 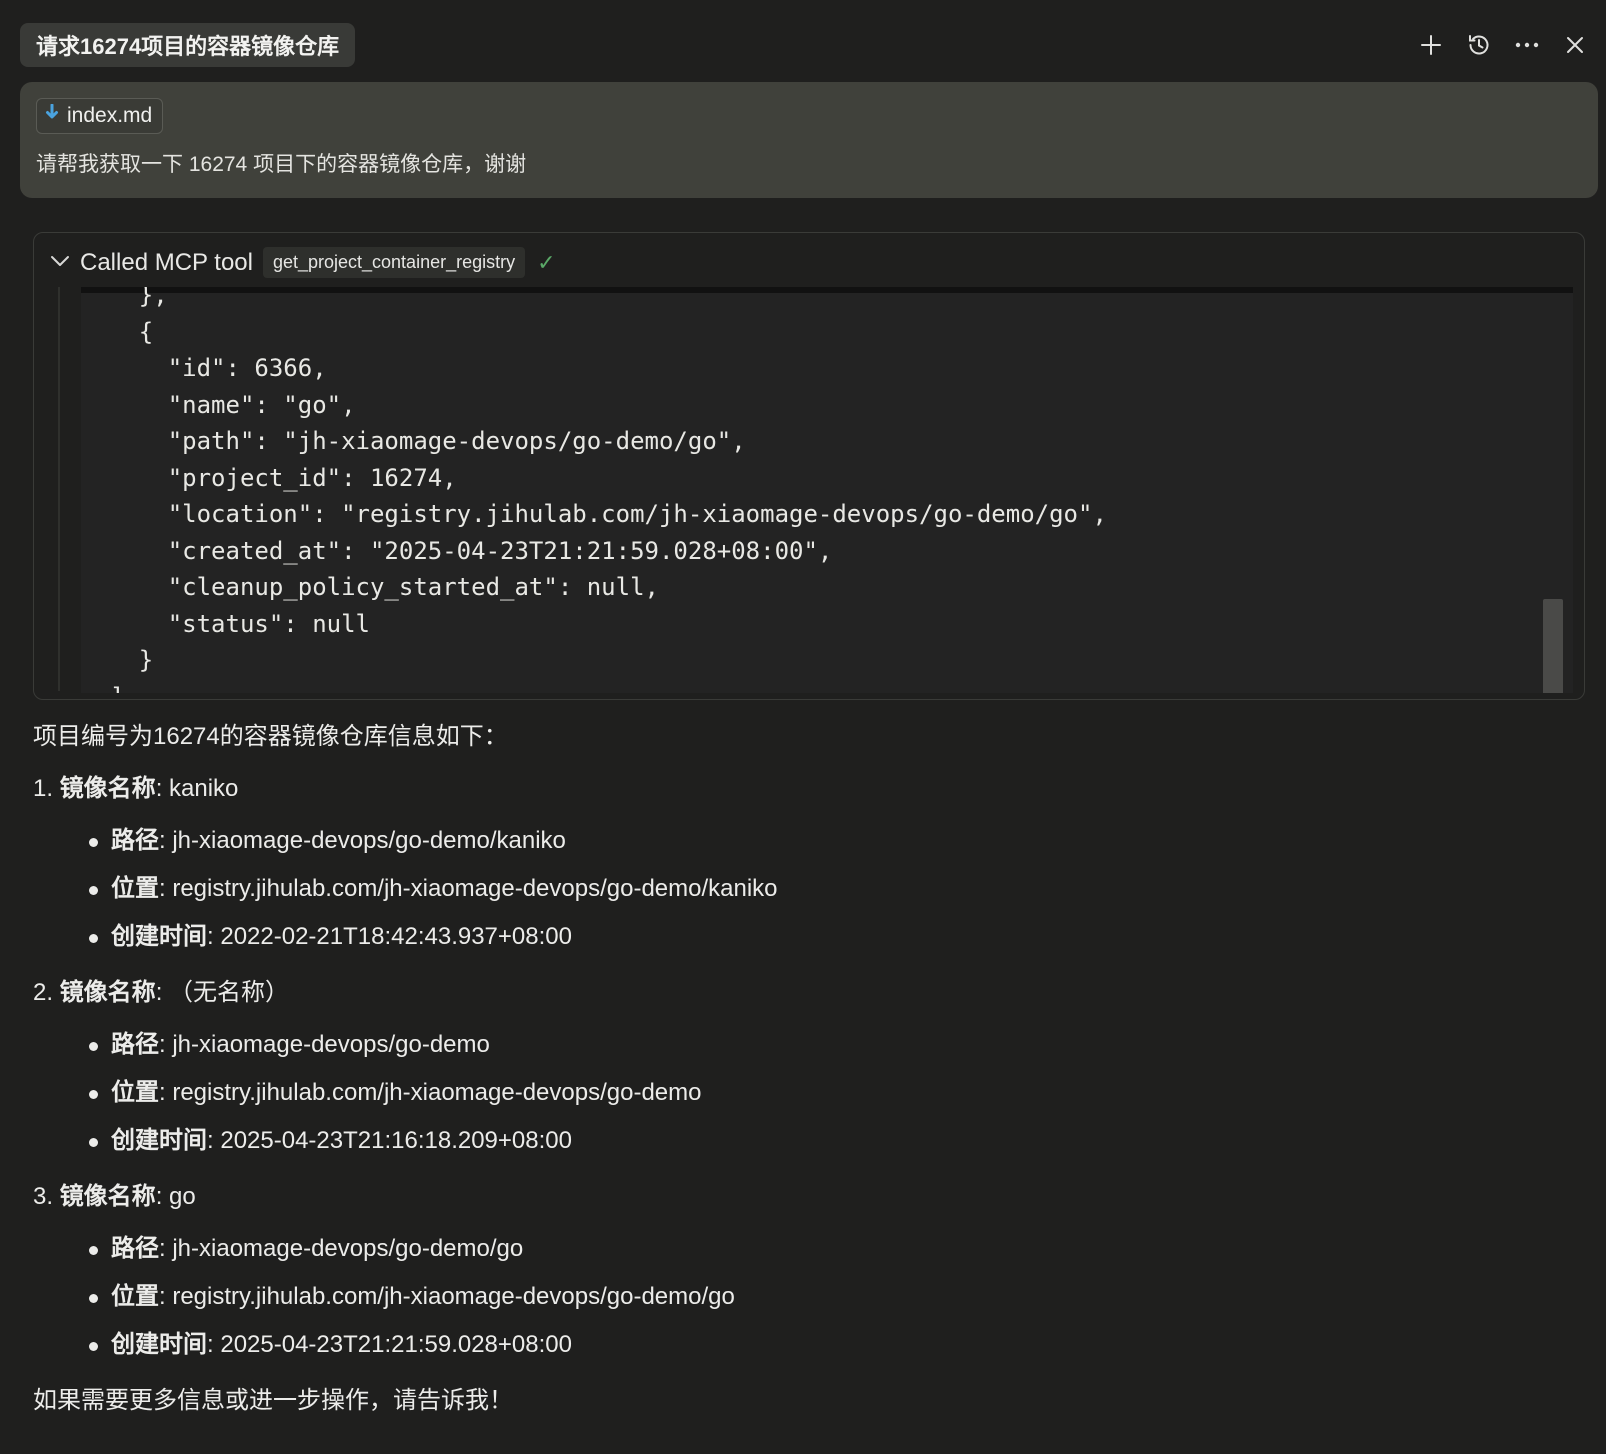 I want to click on answer-outro: 如果需要更多信息或进一步操作，请告诉我！, so click(x=273, y=1400).